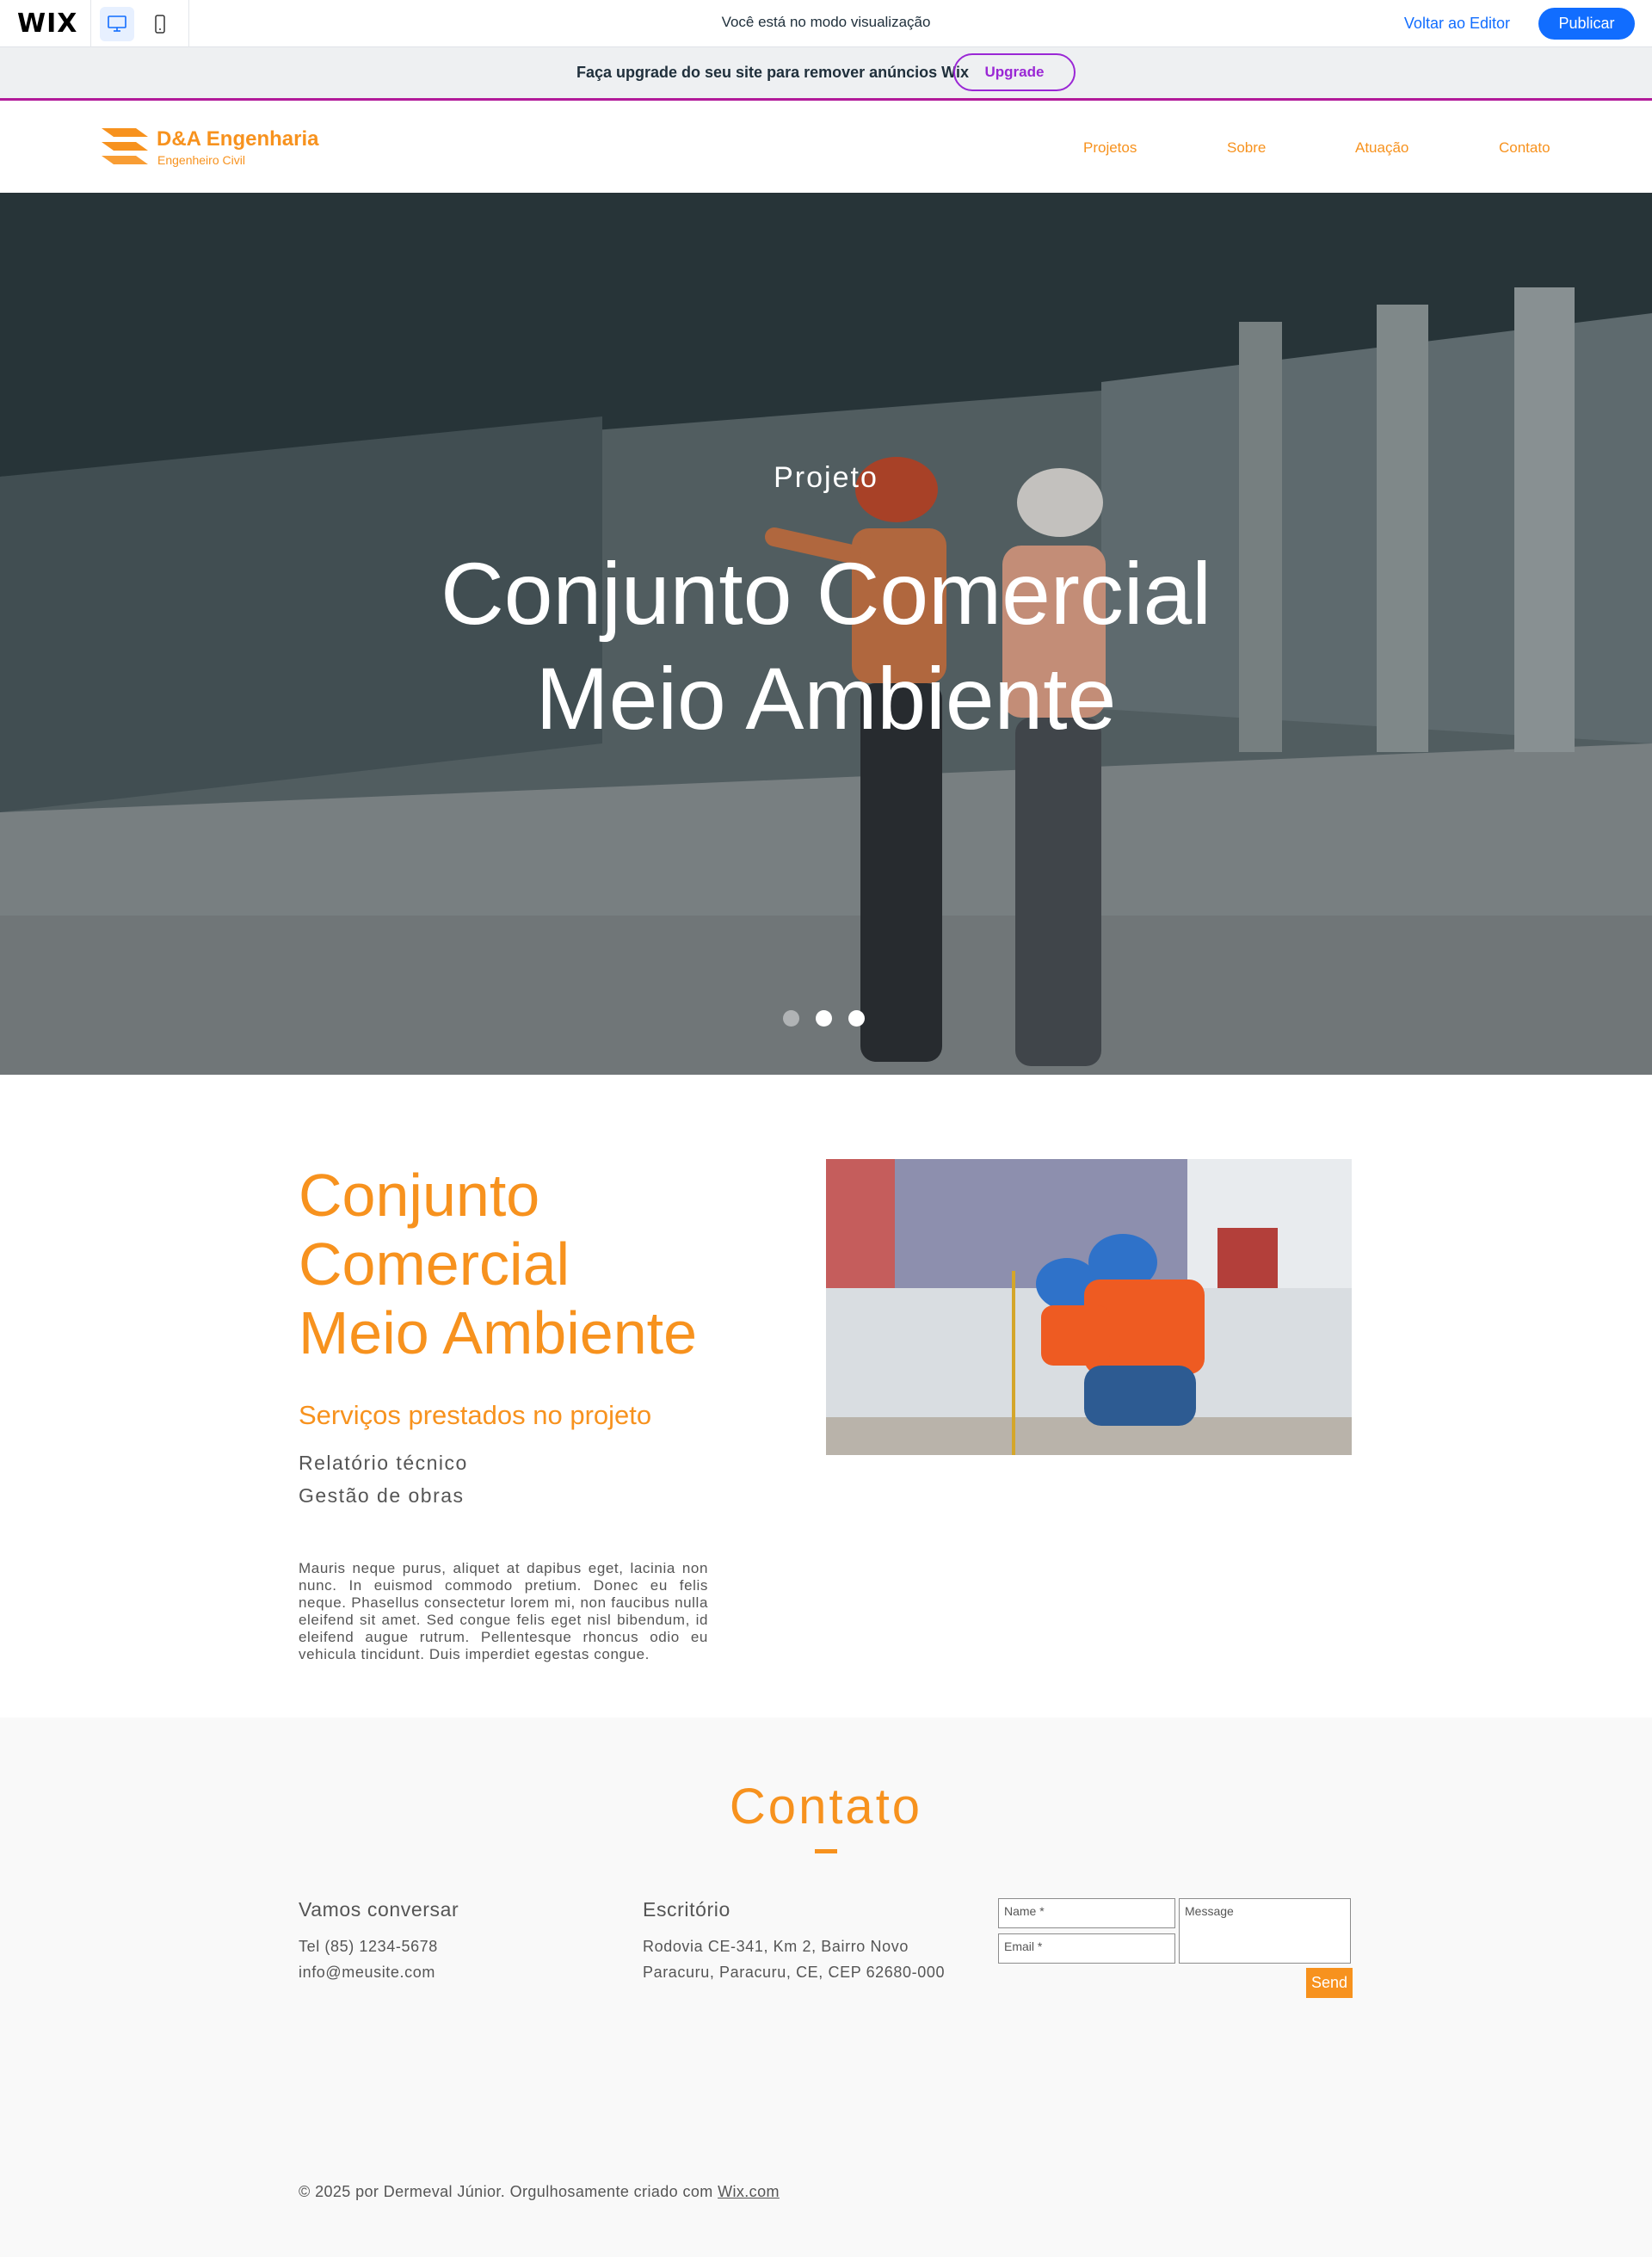  Describe the element at coordinates (826, 699) in the screenshot. I see `hero-title-line: Meio Ambiente` at that location.